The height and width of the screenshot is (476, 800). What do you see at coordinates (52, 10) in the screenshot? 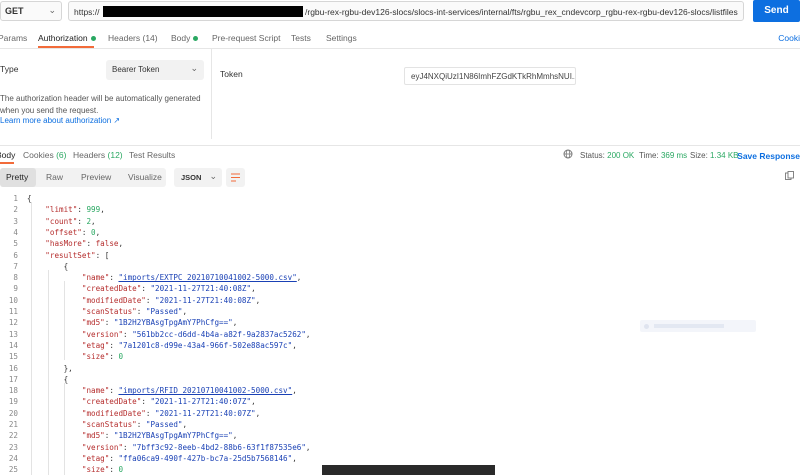
I see `chevron-down-icon: ⌄` at bounding box center [52, 10].